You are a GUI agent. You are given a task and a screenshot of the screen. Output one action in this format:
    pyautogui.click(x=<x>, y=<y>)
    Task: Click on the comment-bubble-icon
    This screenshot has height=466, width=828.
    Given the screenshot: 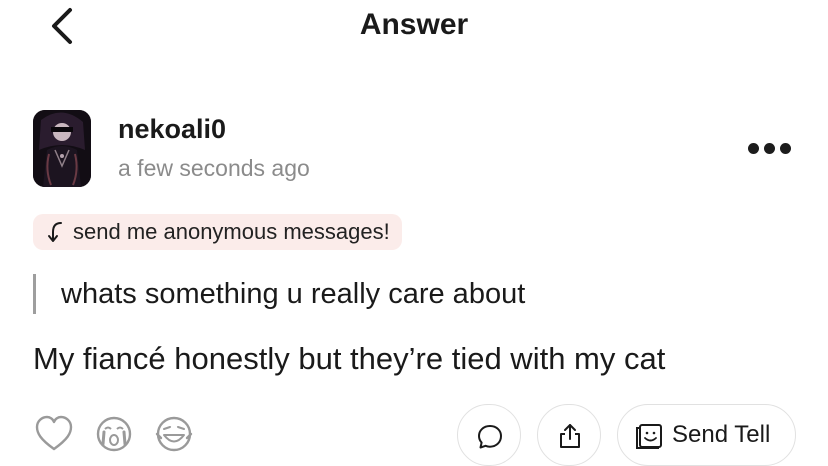 What is the action you would take?
    pyautogui.click(x=490, y=437)
    